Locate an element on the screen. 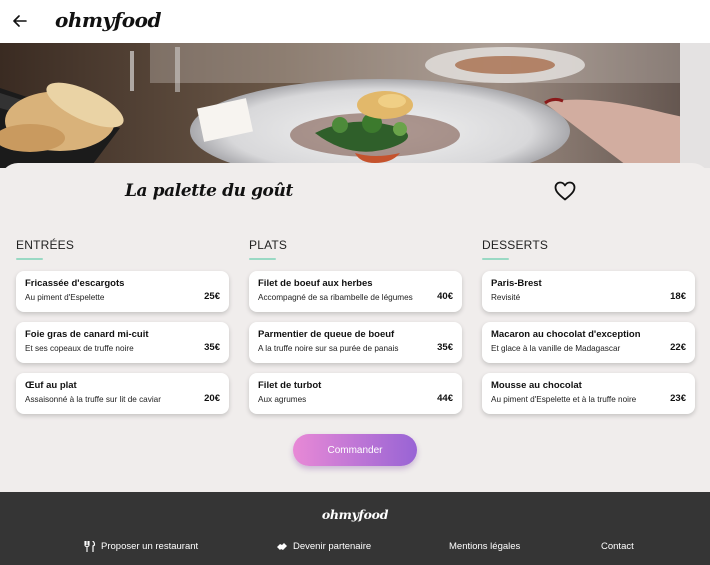 Image resolution: width=710 pixels, height=565 pixels. menu-section-entrees: ENTRÉES is located at coordinates (123, 249).